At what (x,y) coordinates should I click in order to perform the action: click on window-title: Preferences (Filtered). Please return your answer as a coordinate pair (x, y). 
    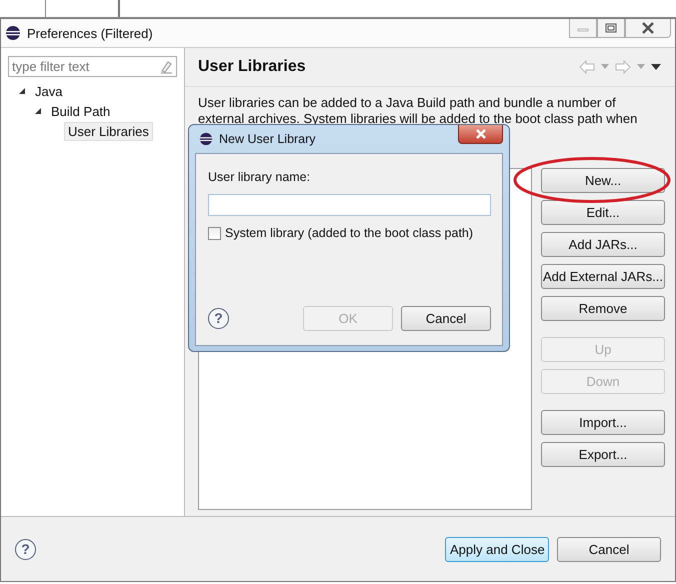
    Looking at the image, I should click on (90, 33).